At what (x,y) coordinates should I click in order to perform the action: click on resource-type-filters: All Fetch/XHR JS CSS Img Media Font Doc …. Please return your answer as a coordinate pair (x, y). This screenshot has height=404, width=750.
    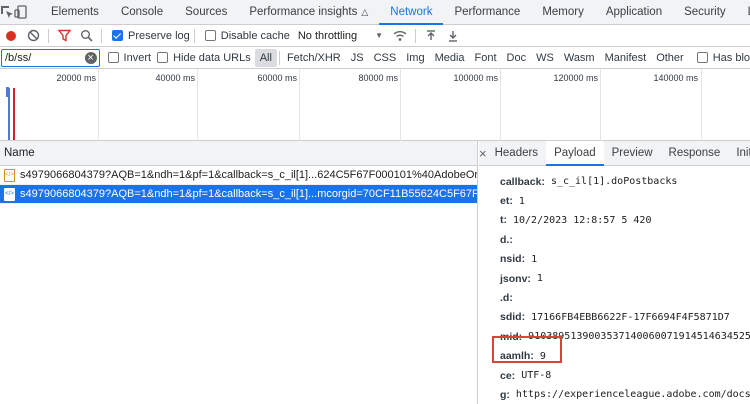
    Looking at the image, I should click on (471, 57).